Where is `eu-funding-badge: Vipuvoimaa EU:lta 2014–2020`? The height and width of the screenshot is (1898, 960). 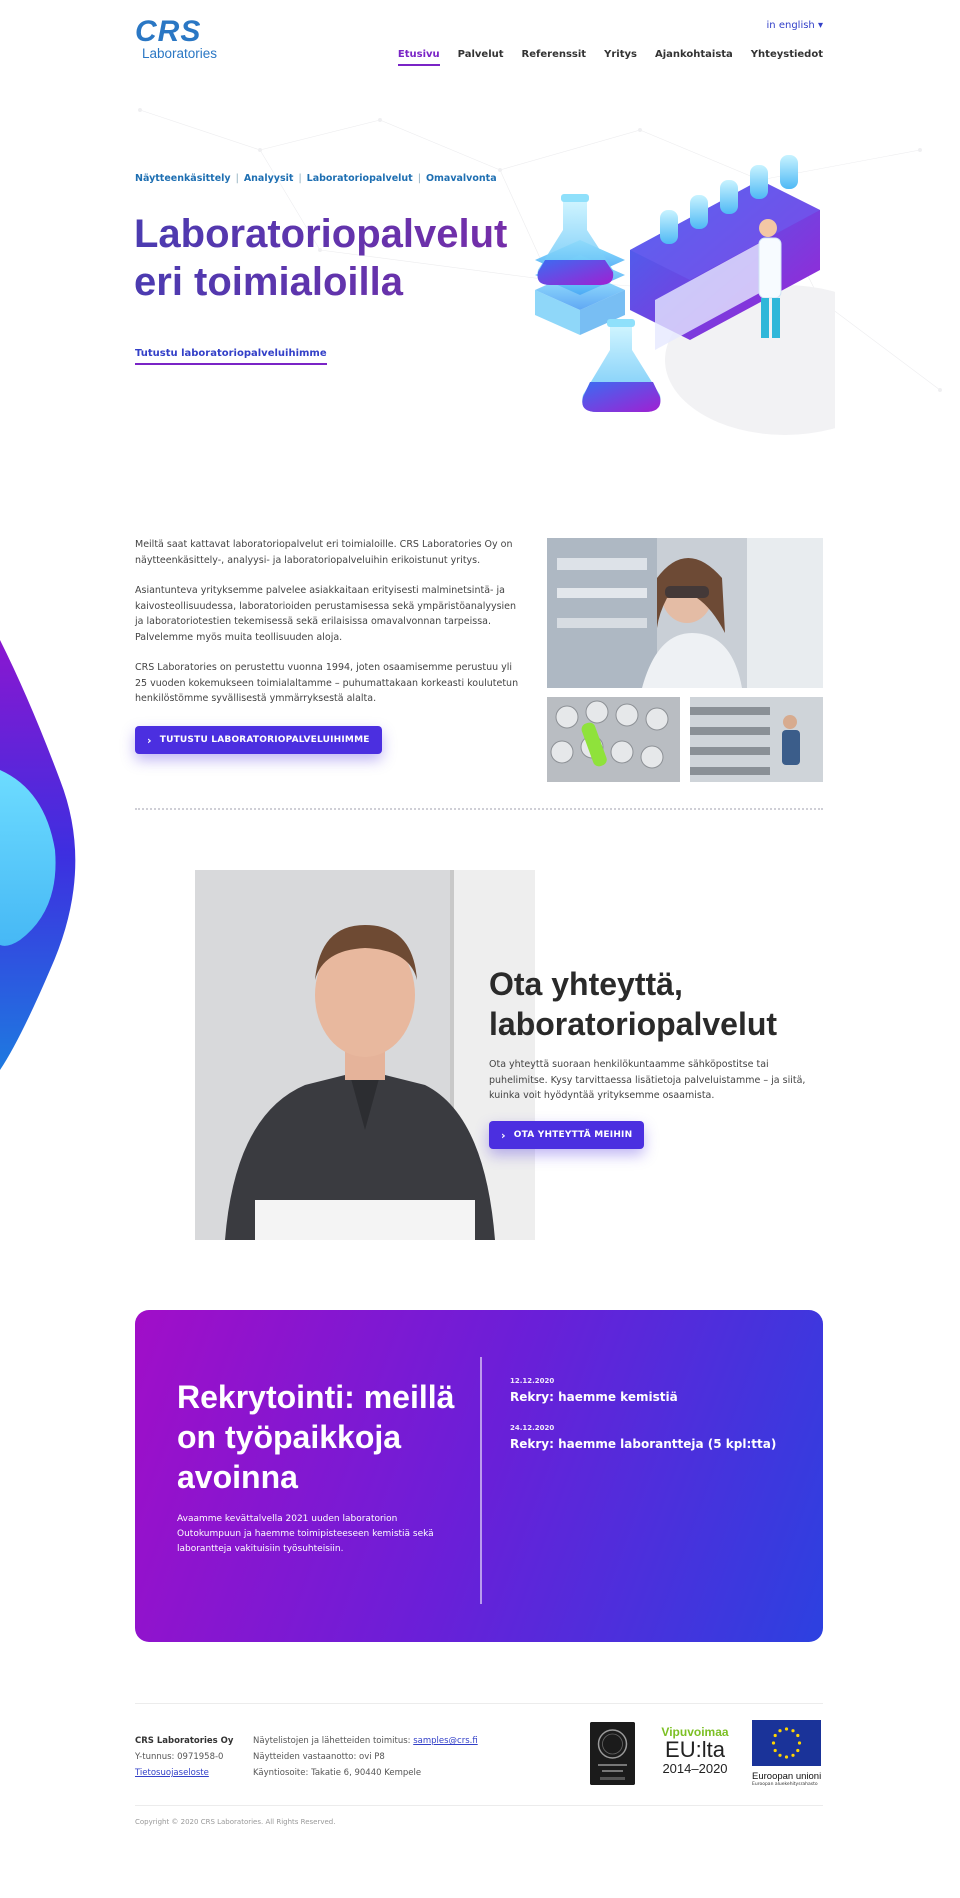 eu-funding-badge: Vipuvoimaa EU:lta 2014–2020 is located at coordinates (695, 1753).